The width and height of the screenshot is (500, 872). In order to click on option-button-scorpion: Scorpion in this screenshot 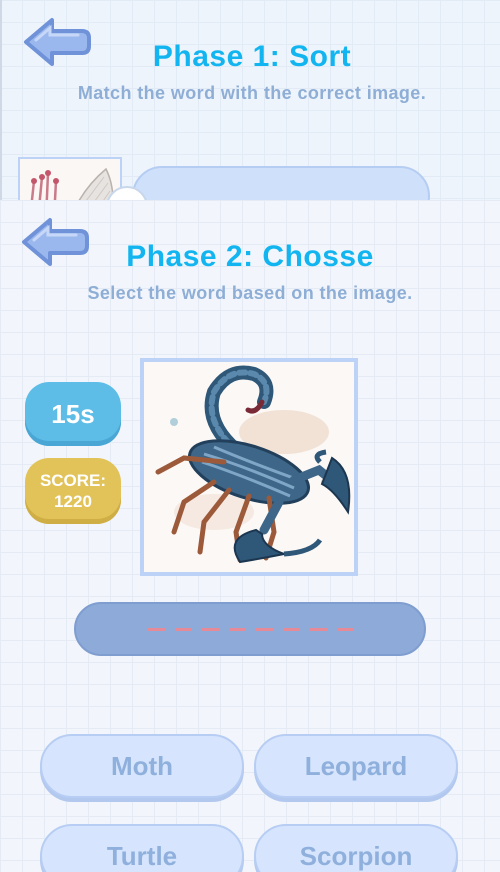, I will do `click(356, 848)`.